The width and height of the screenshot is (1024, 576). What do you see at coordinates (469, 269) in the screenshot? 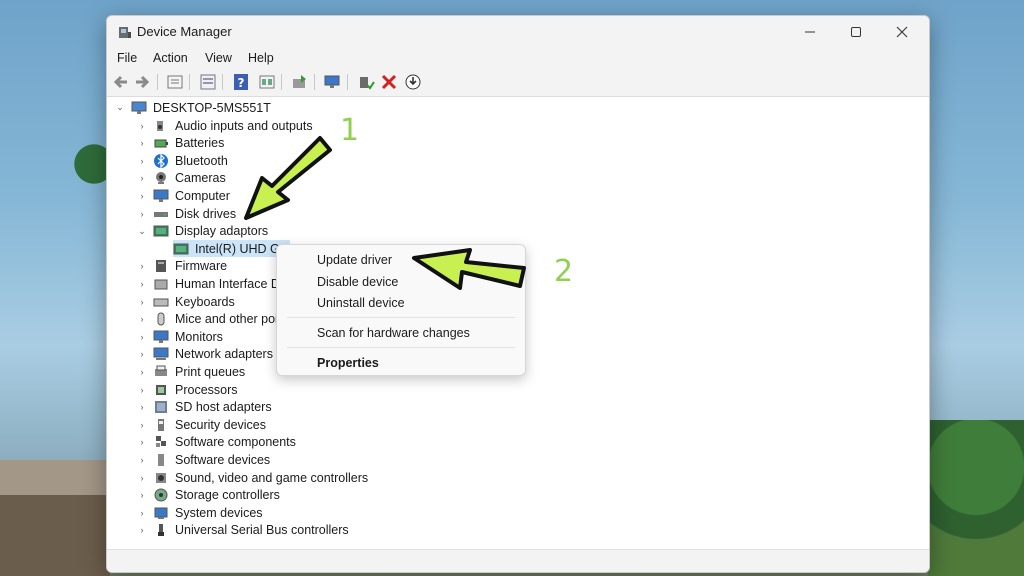
I see `arrow-2-icon` at bounding box center [469, 269].